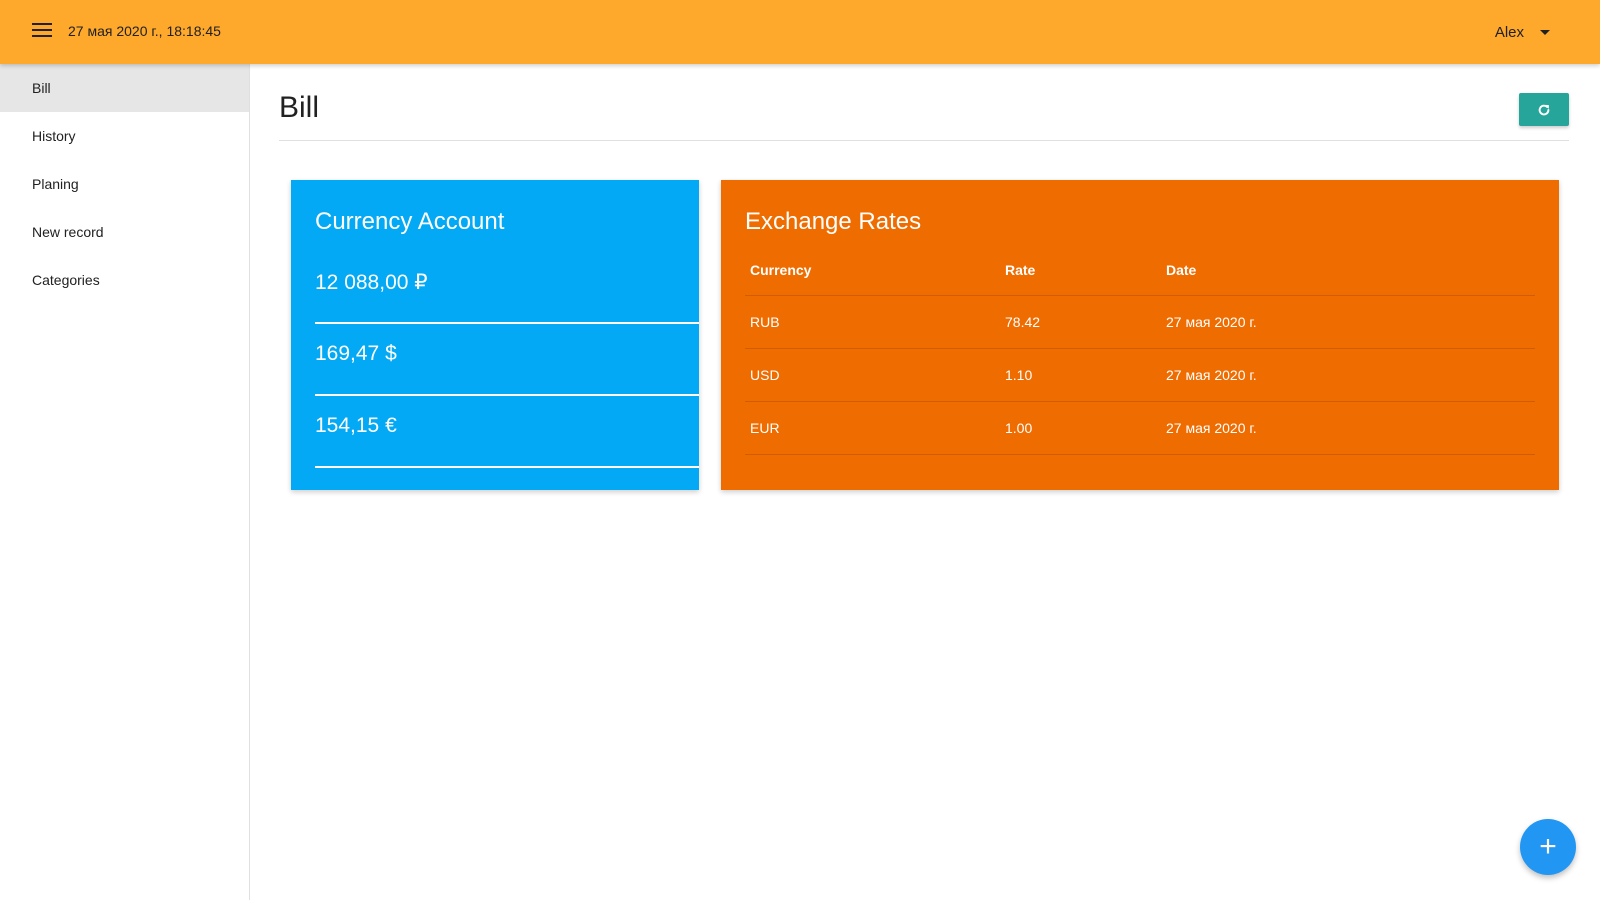 This screenshot has width=1600, height=900. I want to click on sidebar-item-new-record: New record, so click(124, 232).